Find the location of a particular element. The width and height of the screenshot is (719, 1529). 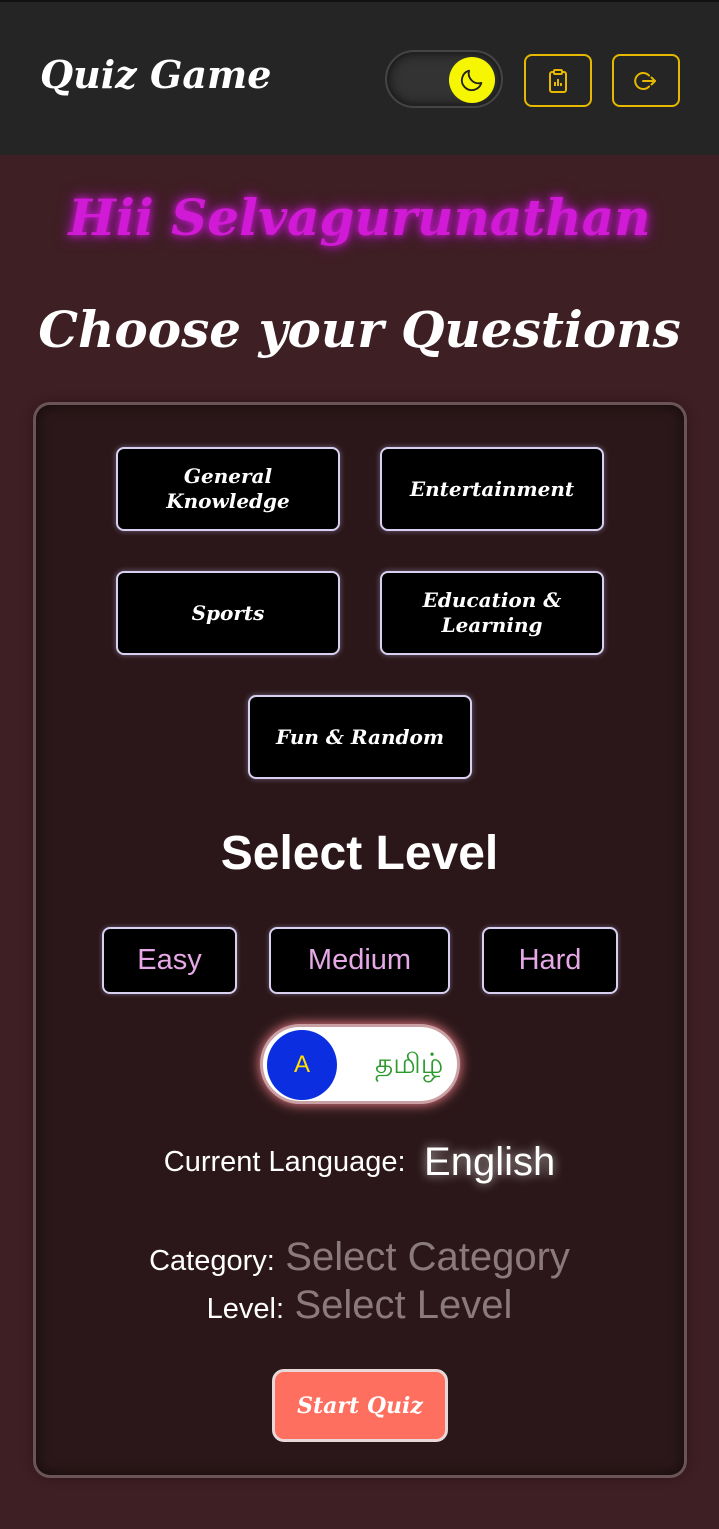

category-education-button: Education & Learning is located at coordinates (492, 613).